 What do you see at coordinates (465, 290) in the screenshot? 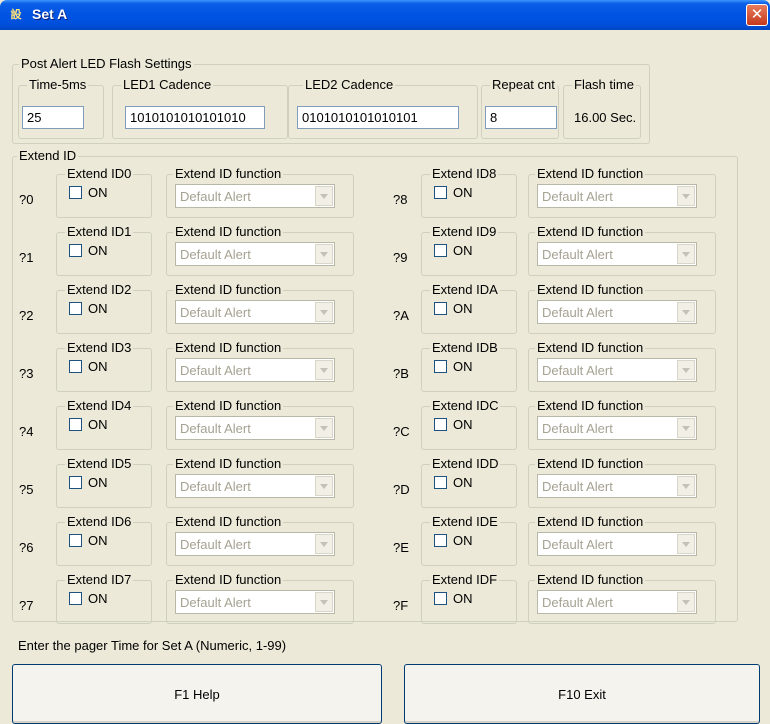
I see `extend-id-label: Extend IDA` at bounding box center [465, 290].